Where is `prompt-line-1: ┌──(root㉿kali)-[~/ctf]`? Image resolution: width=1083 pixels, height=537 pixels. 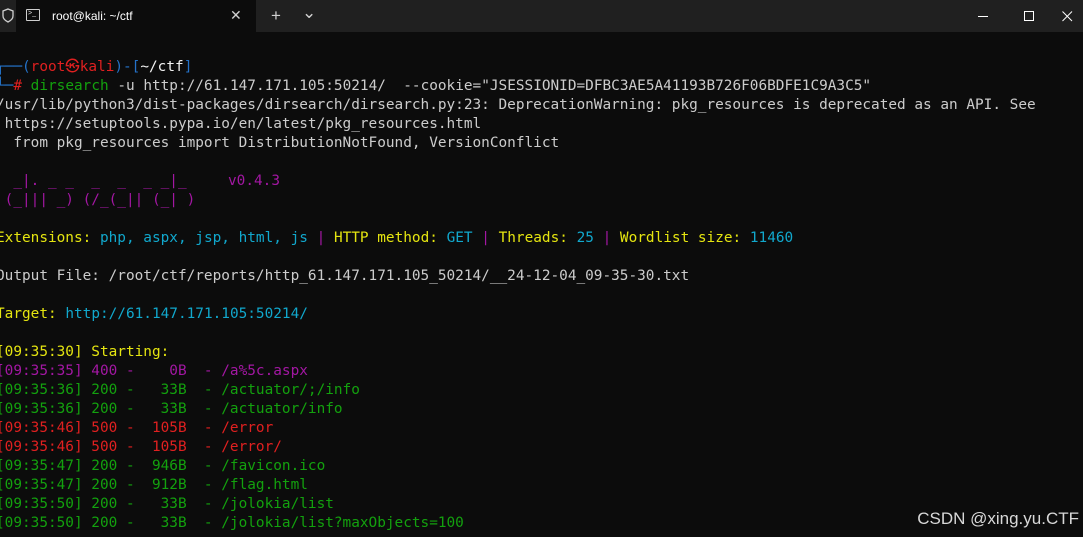 prompt-line-1: ┌──(root㉿kali)-[~/ctf] is located at coordinates (96, 67).